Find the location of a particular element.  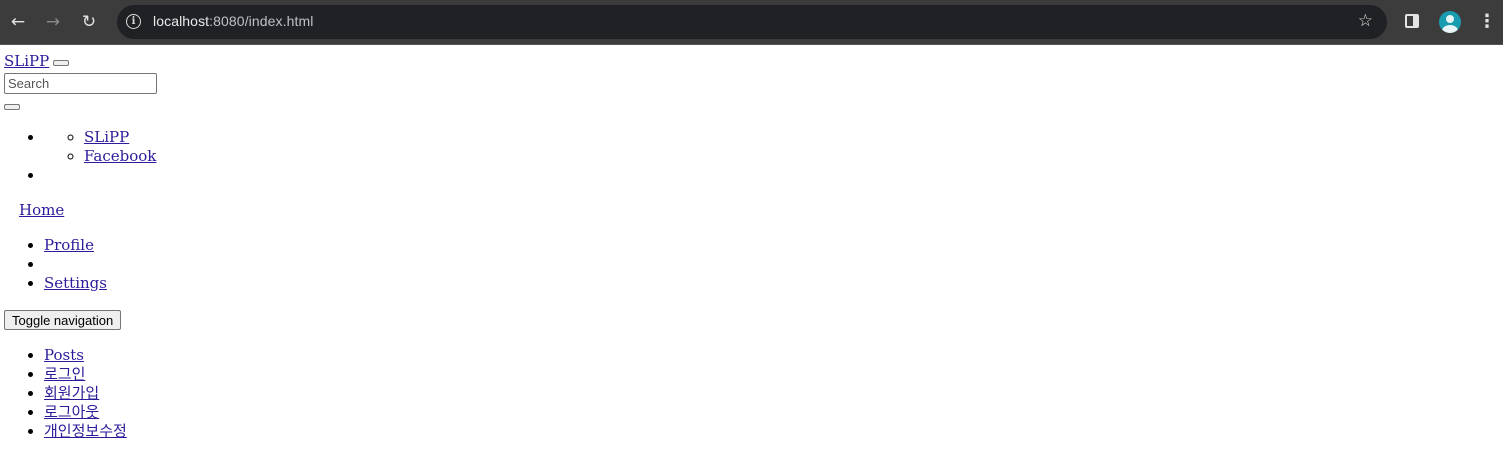

list-item: 회원가입 is located at coordinates (85, 393).